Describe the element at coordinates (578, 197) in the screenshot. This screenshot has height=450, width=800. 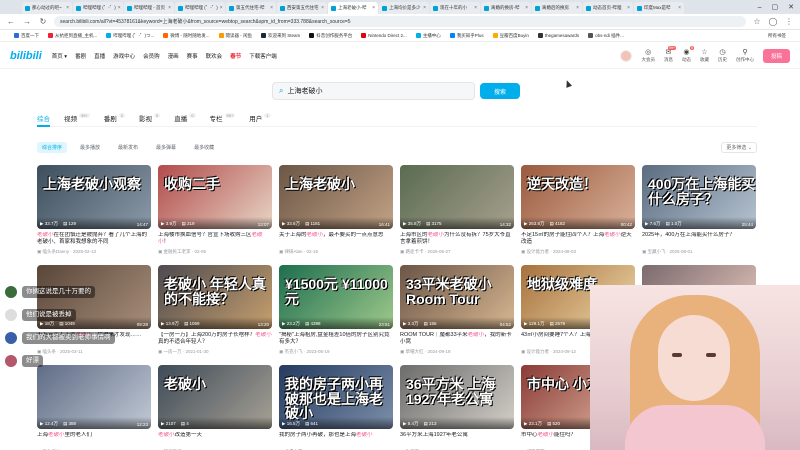
I see `video-thumbnail: 逆天改造！ ▶ 263.8万 ▤ 4182 00:42` at that location.